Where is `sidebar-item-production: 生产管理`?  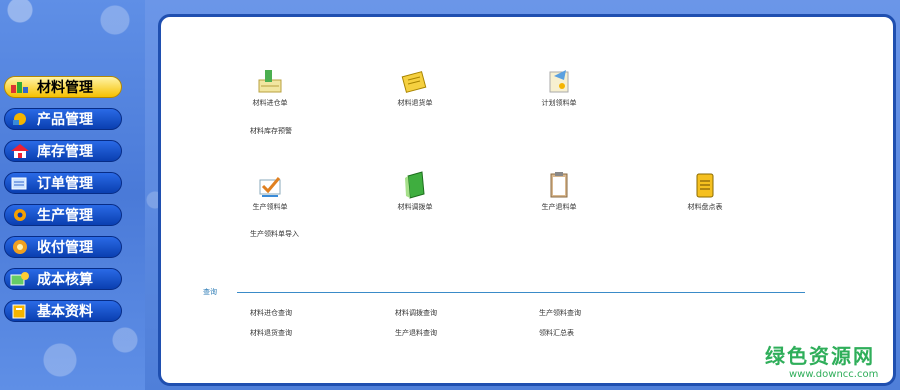
sidebar-item-production: 生产管理 is located at coordinates (63, 215).